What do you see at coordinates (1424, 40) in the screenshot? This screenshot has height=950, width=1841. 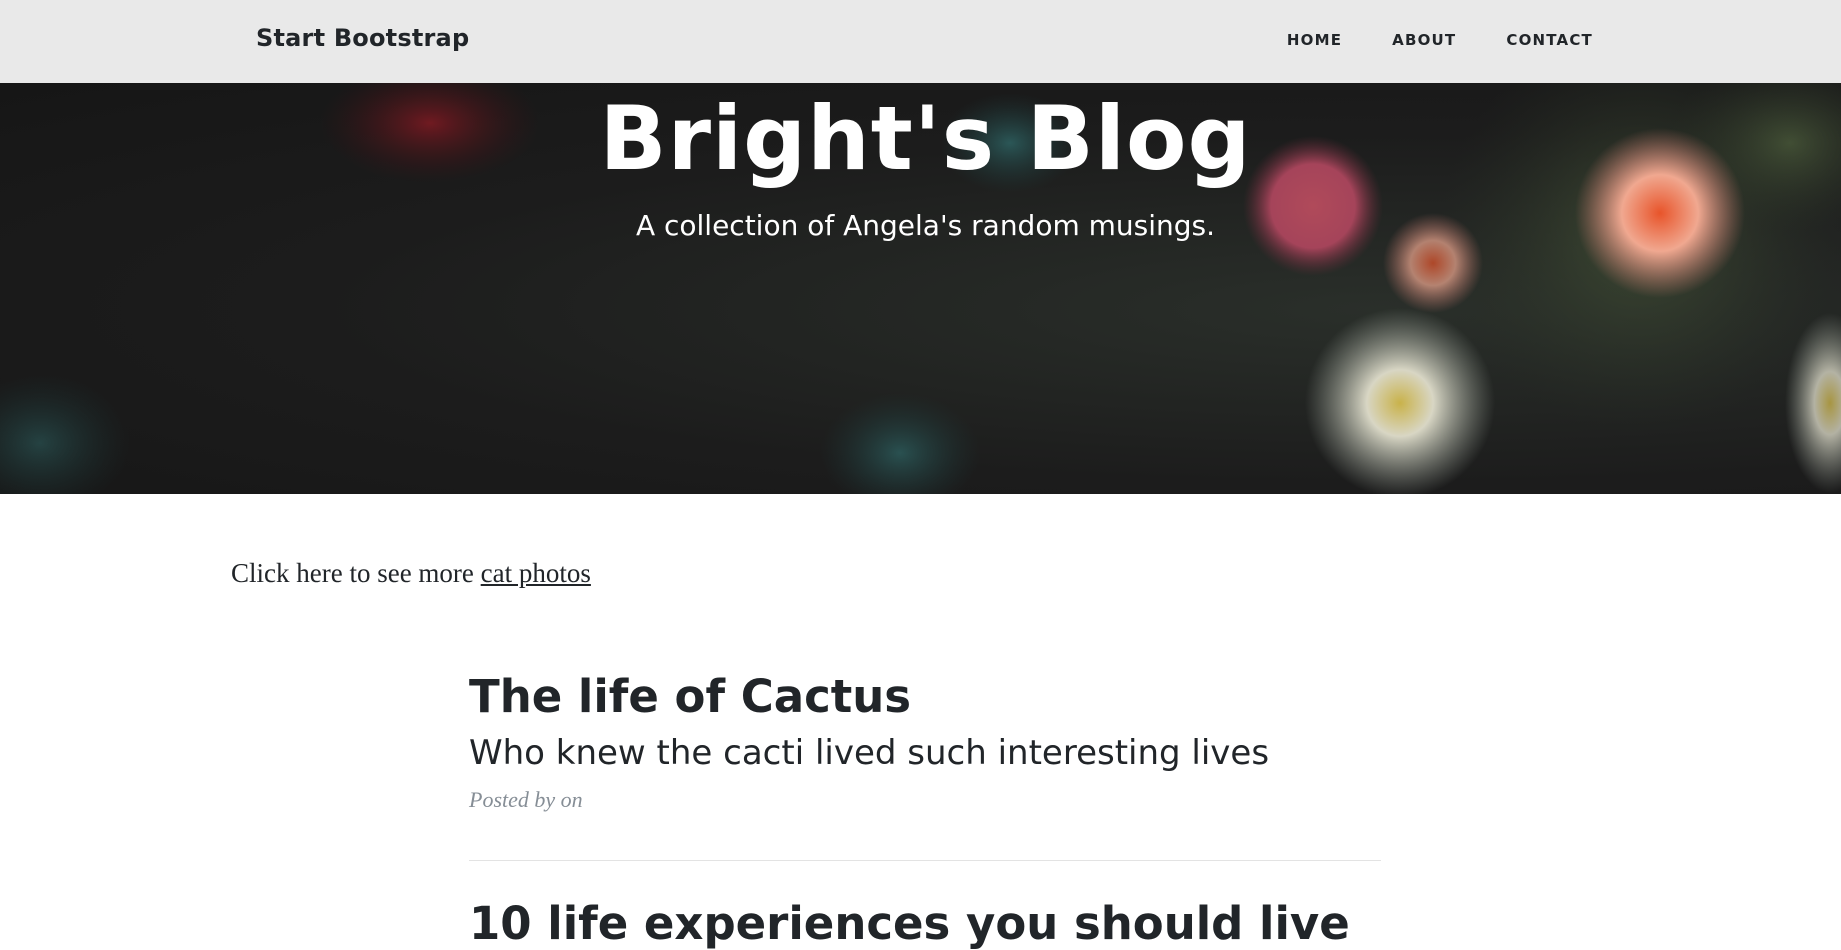 I see `nav-about-link: ABOUT` at bounding box center [1424, 40].